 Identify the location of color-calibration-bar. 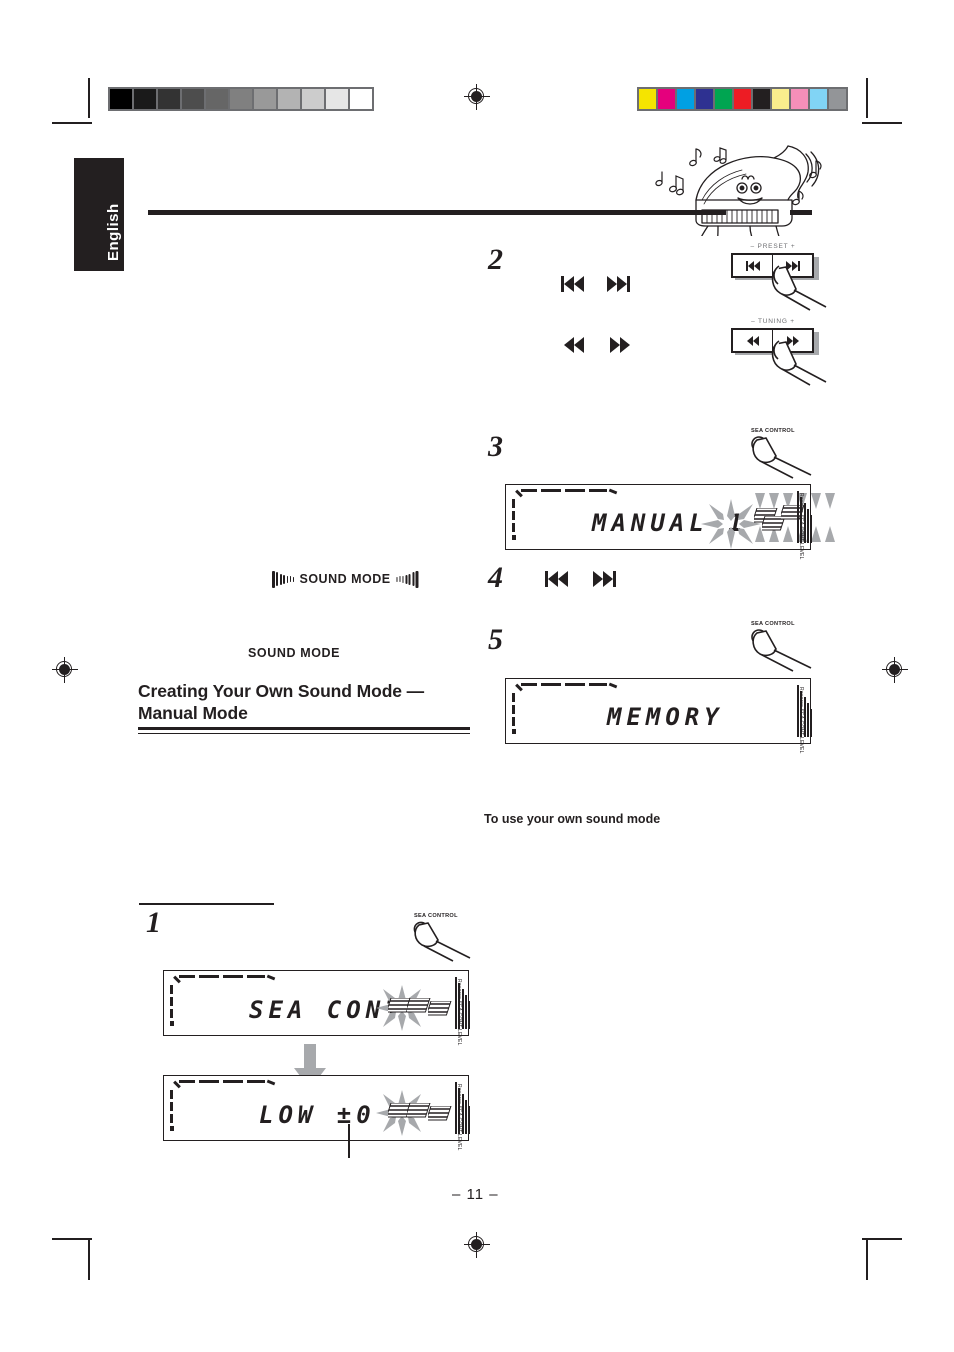
(742, 99).